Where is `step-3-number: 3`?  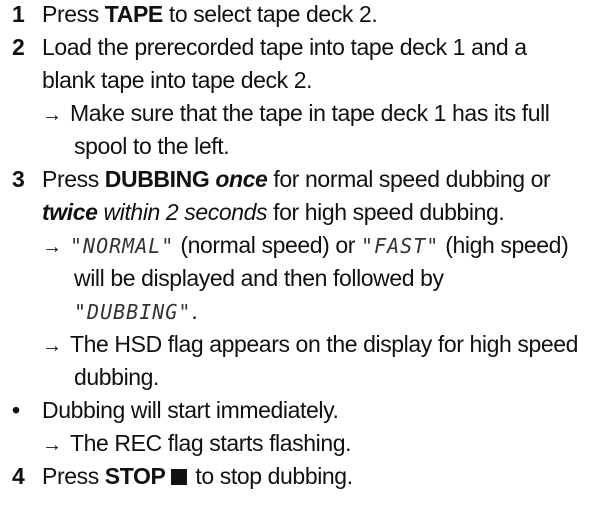
step-3-number: 3 is located at coordinates (18, 179).